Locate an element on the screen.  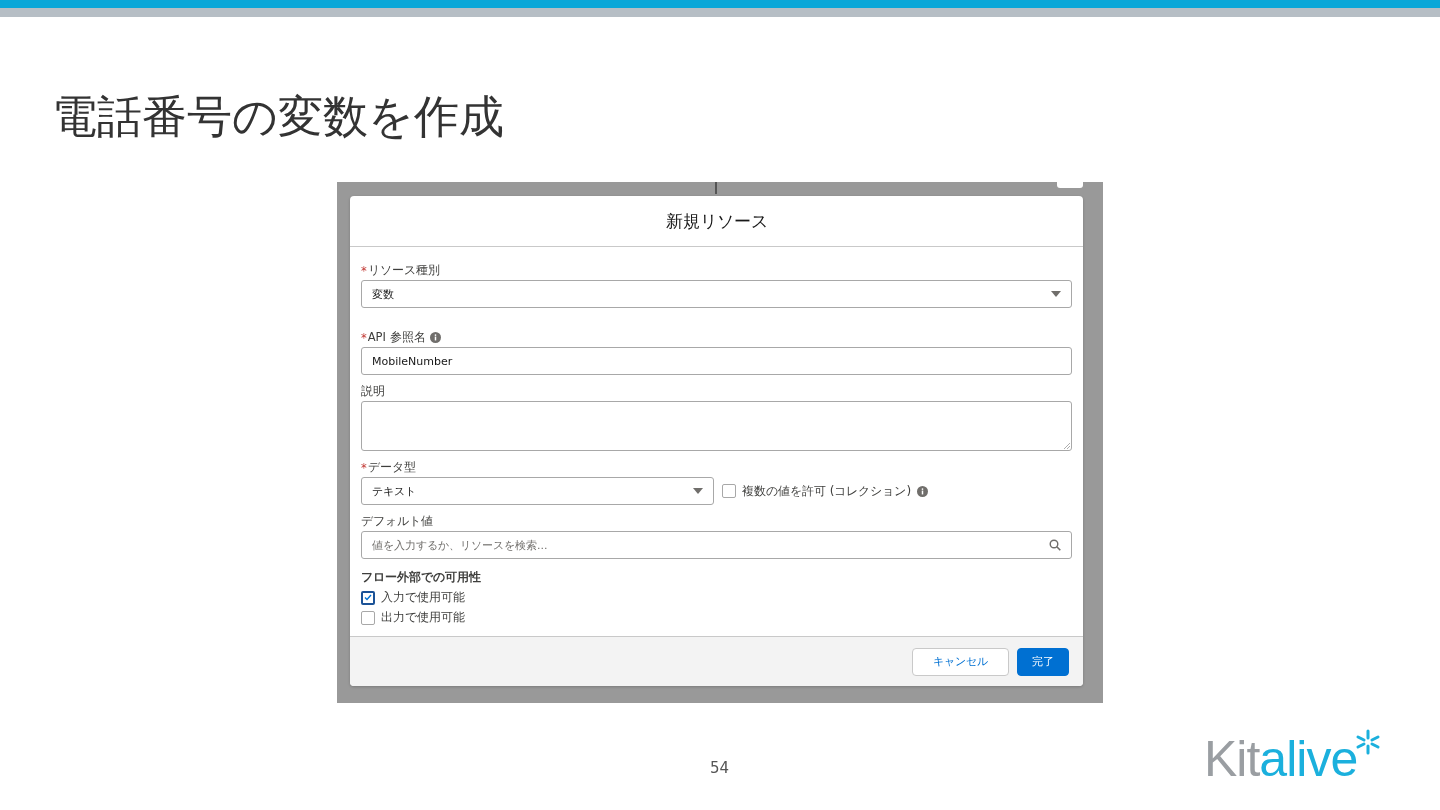
field-label: デフォルト値 is located at coordinates (397, 521).